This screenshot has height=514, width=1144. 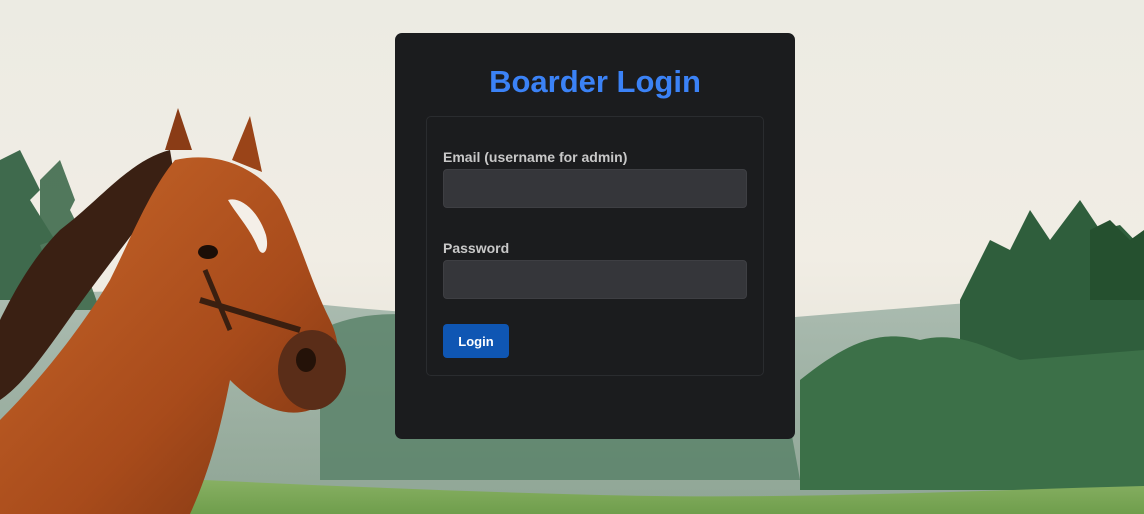 What do you see at coordinates (595, 279) in the screenshot?
I see `password-field` at bounding box center [595, 279].